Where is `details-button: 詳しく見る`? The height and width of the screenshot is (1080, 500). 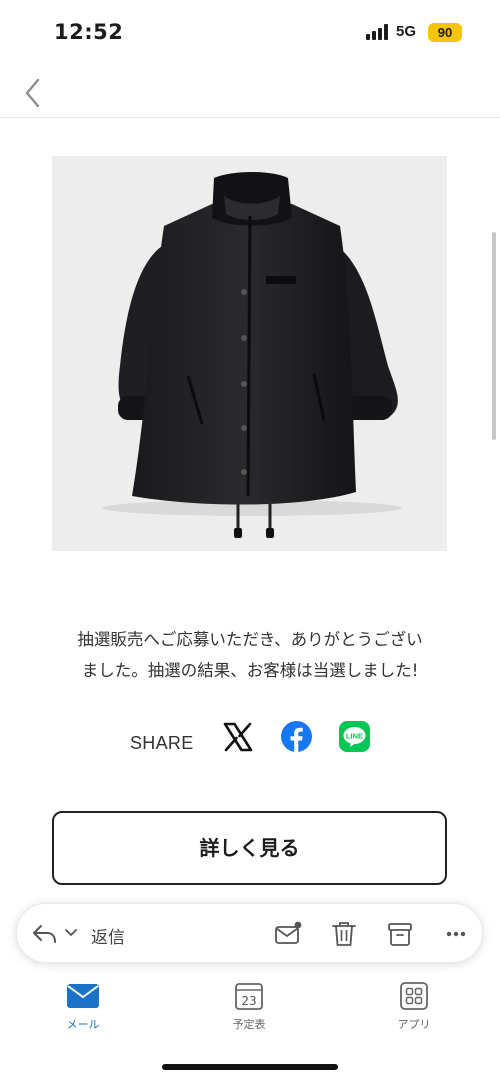 details-button: 詳しく見る is located at coordinates (249, 848).